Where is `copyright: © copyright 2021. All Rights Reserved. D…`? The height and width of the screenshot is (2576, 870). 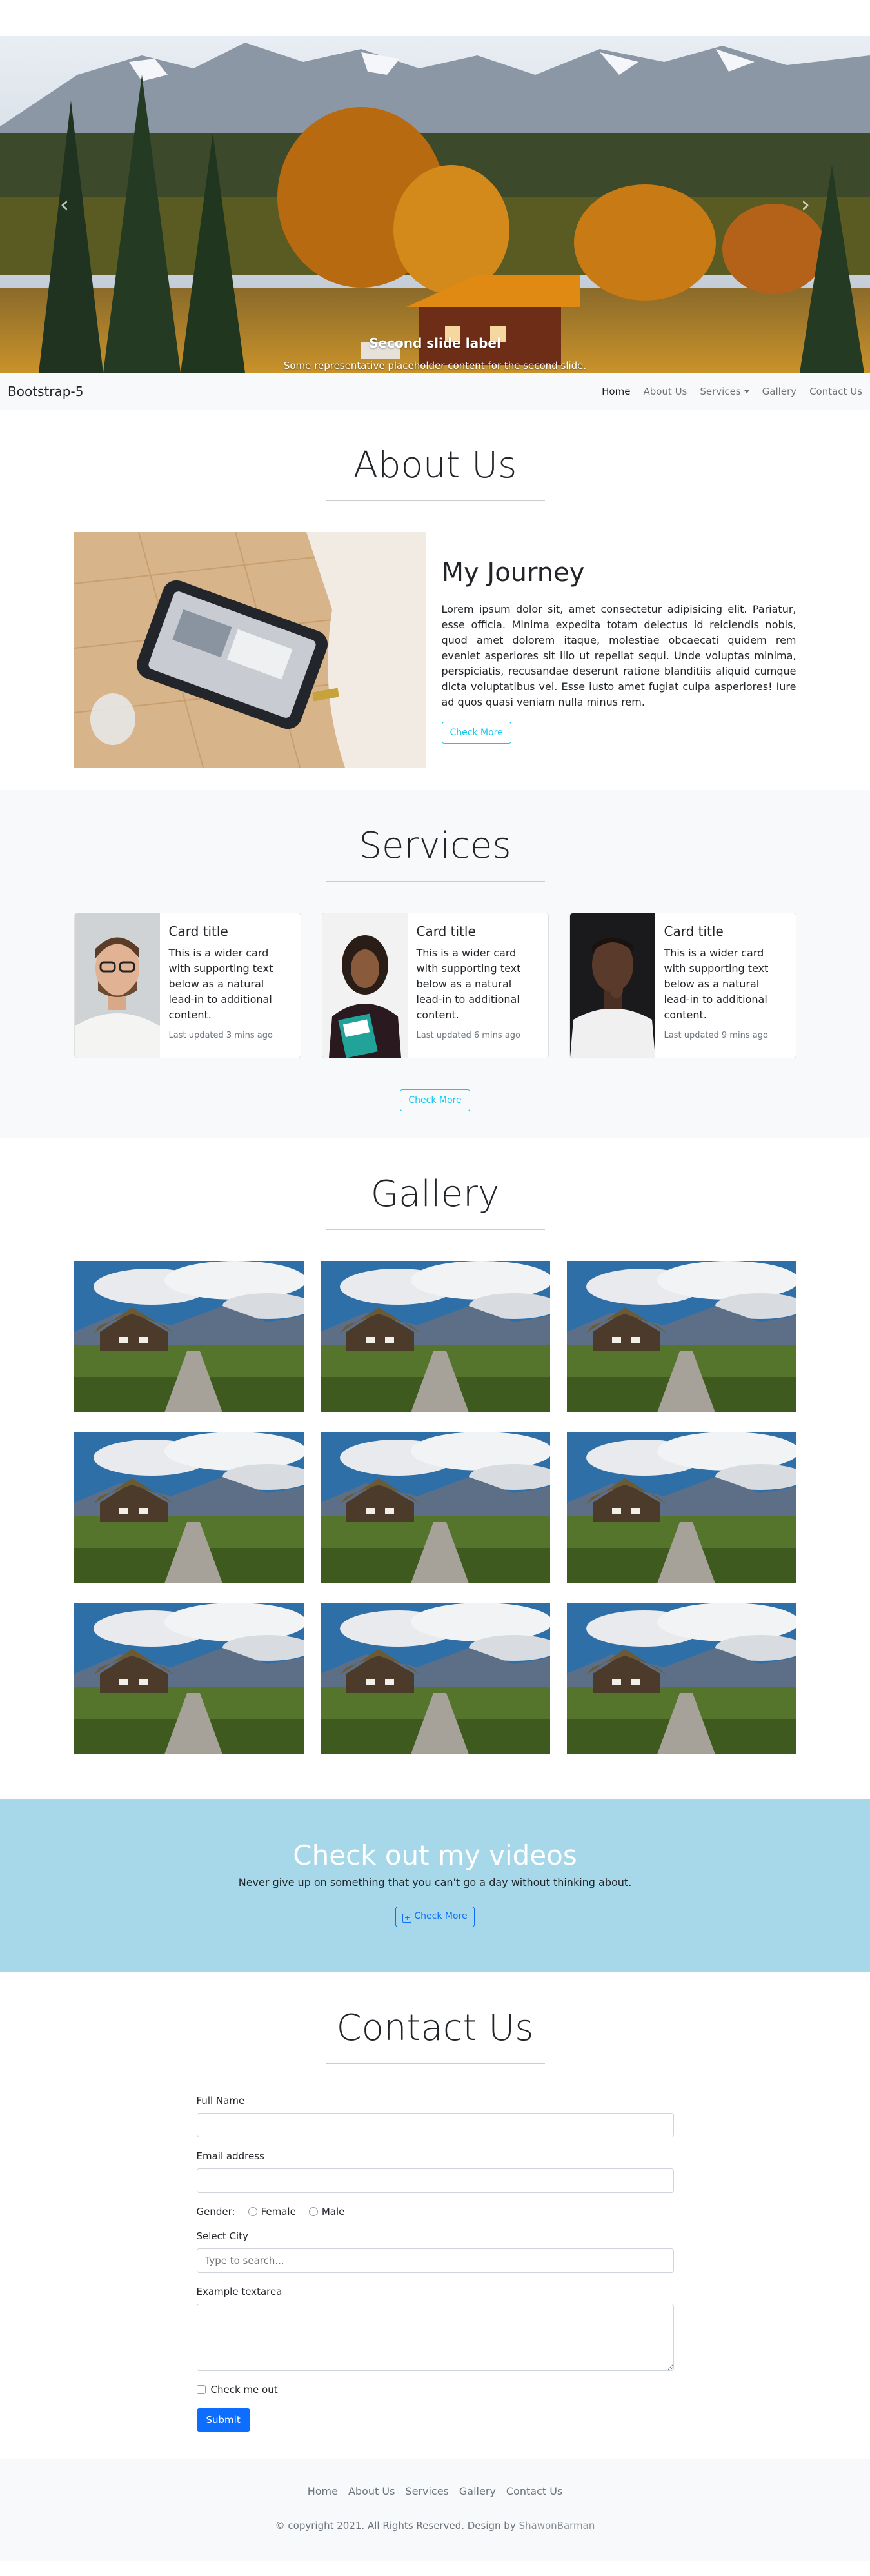
copyright: © copyright 2021. All Rights Reserved. D… is located at coordinates (435, 2525).